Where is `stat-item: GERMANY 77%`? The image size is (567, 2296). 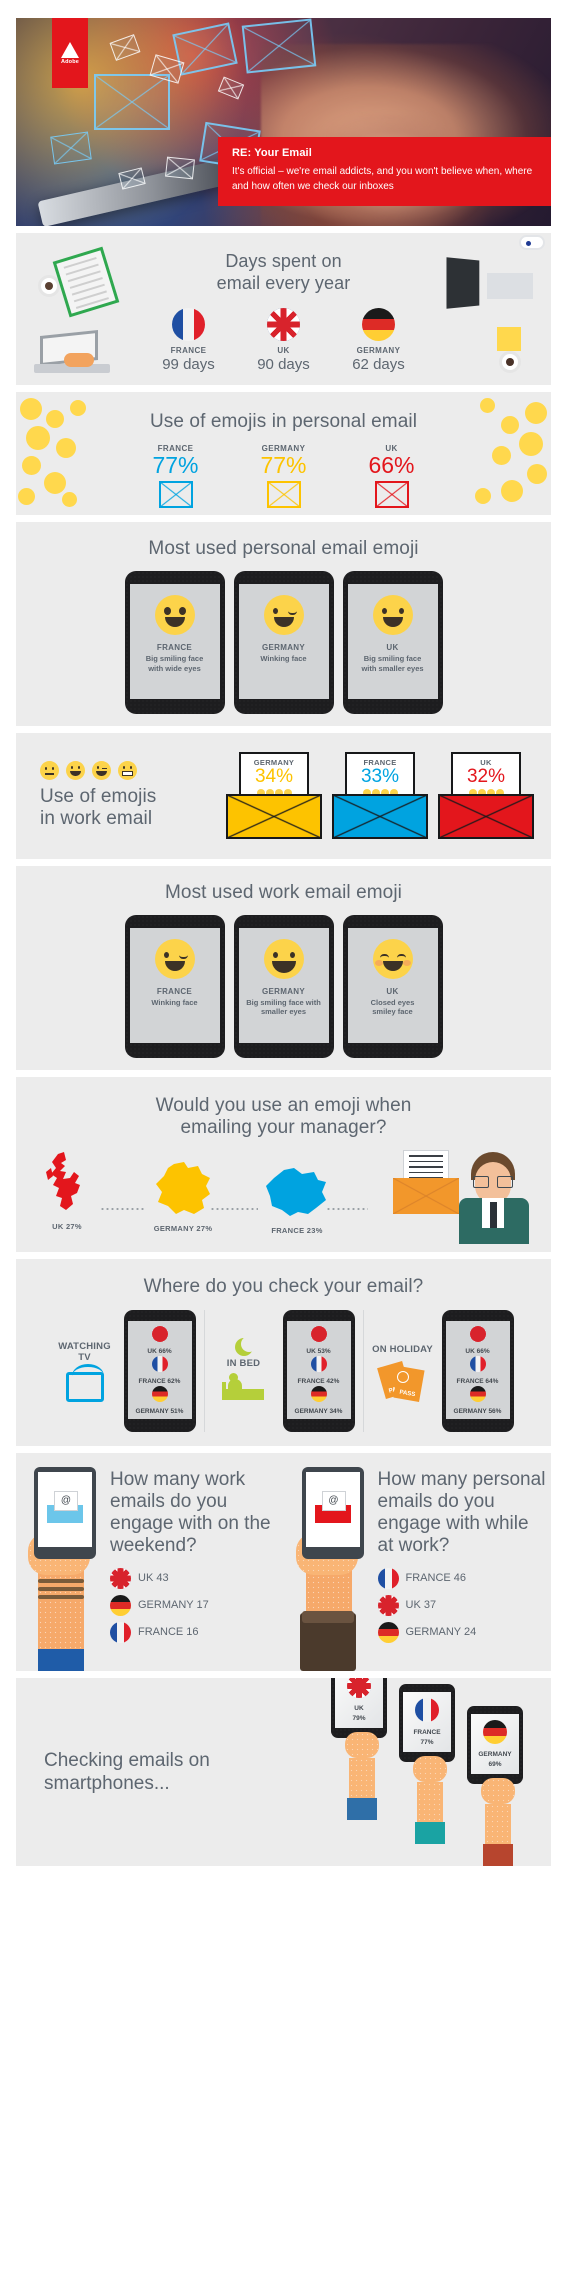
stat-item: GERMANY 77% is located at coordinates (284, 476).